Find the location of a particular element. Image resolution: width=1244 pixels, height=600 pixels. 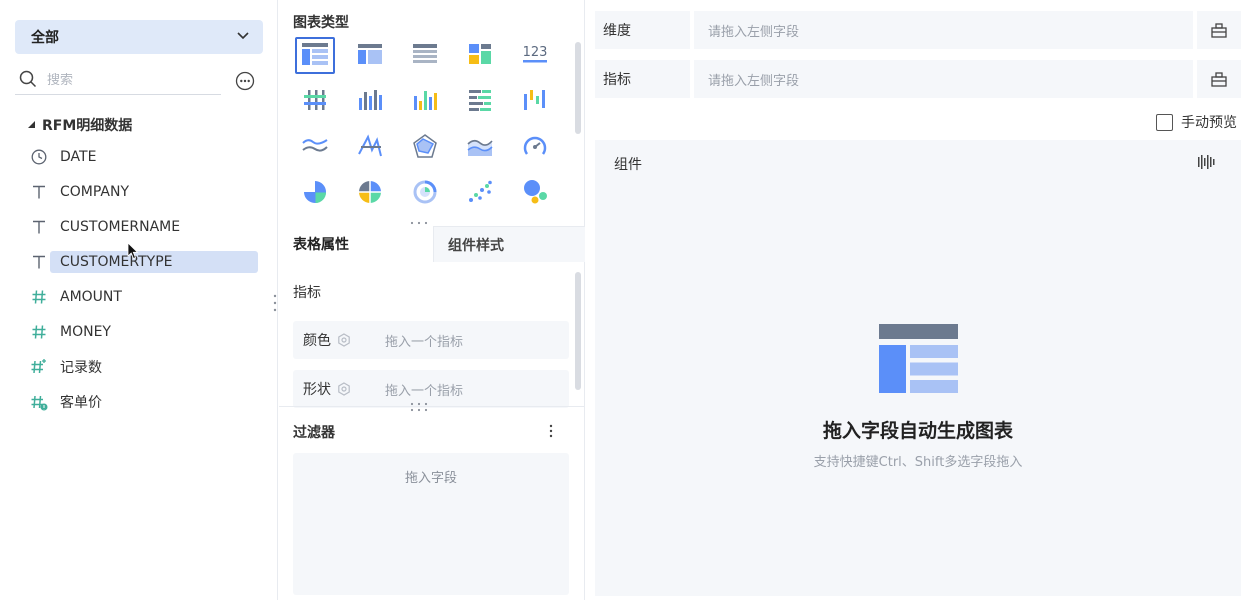

field-item-unit-price: 客单价 is located at coordinates (145, 401).